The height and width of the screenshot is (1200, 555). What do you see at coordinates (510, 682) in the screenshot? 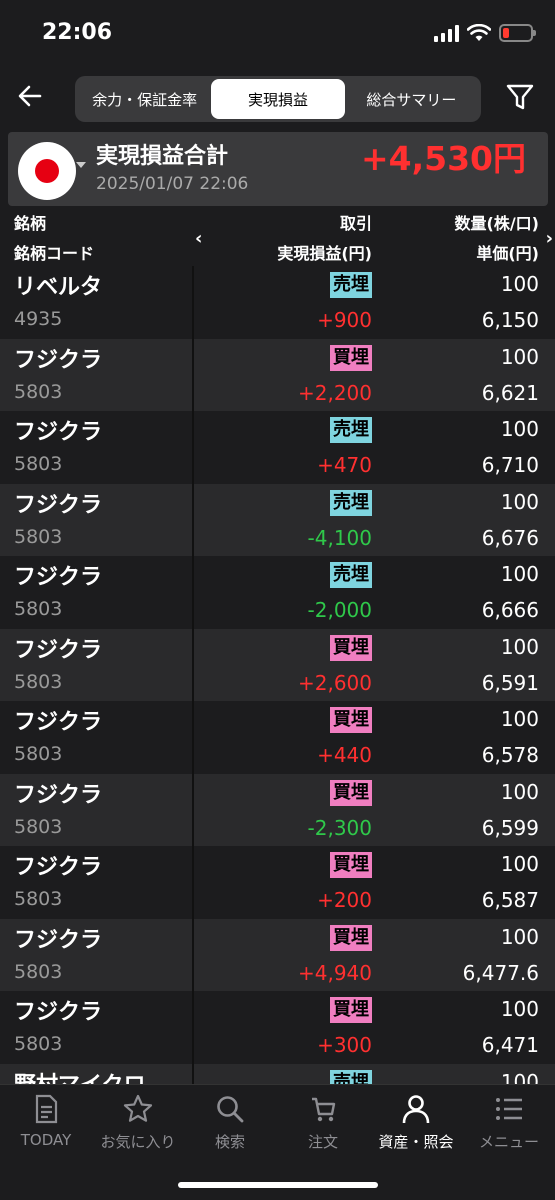
I see `unit-price: 6,591` at bounding box center [510, 682].